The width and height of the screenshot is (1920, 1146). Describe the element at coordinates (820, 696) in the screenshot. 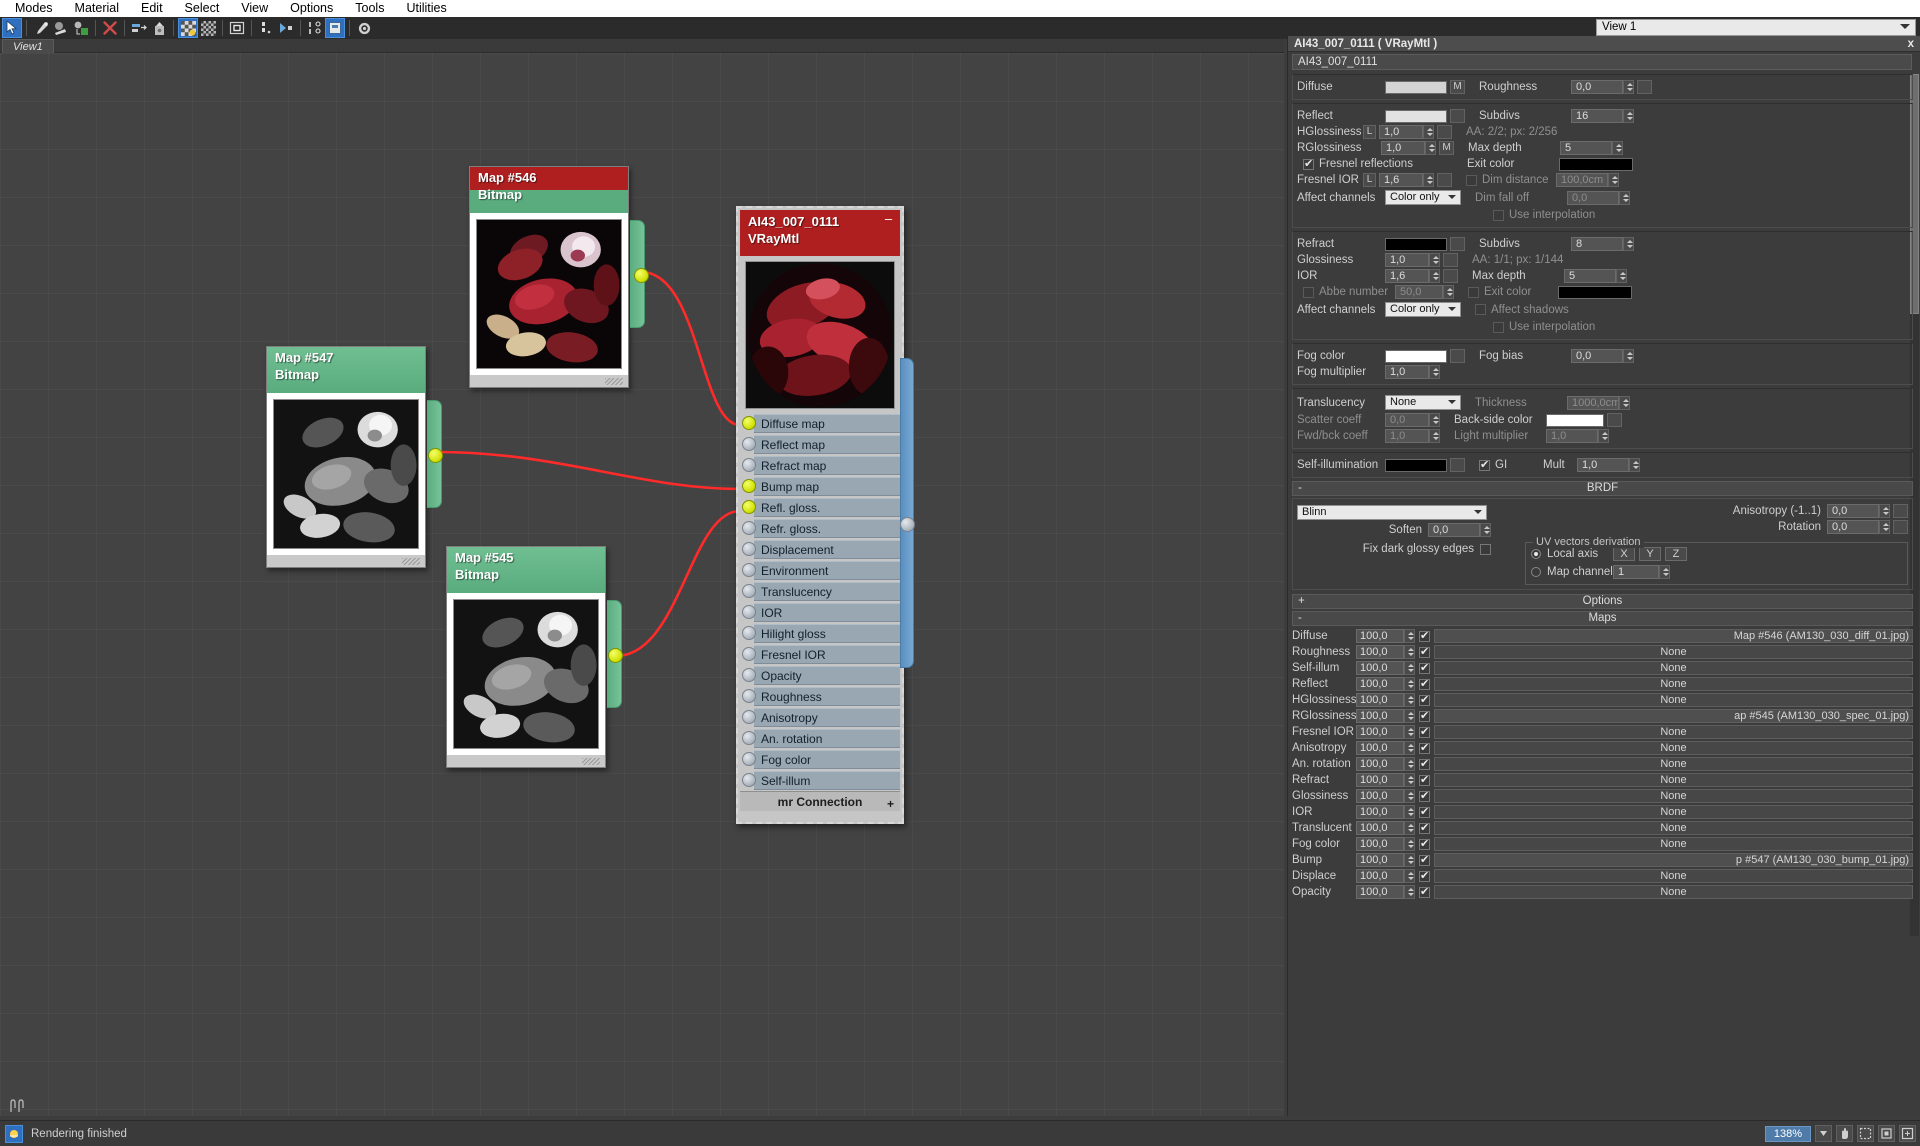

I see `socket-row-roughness: Roughness` at that location.